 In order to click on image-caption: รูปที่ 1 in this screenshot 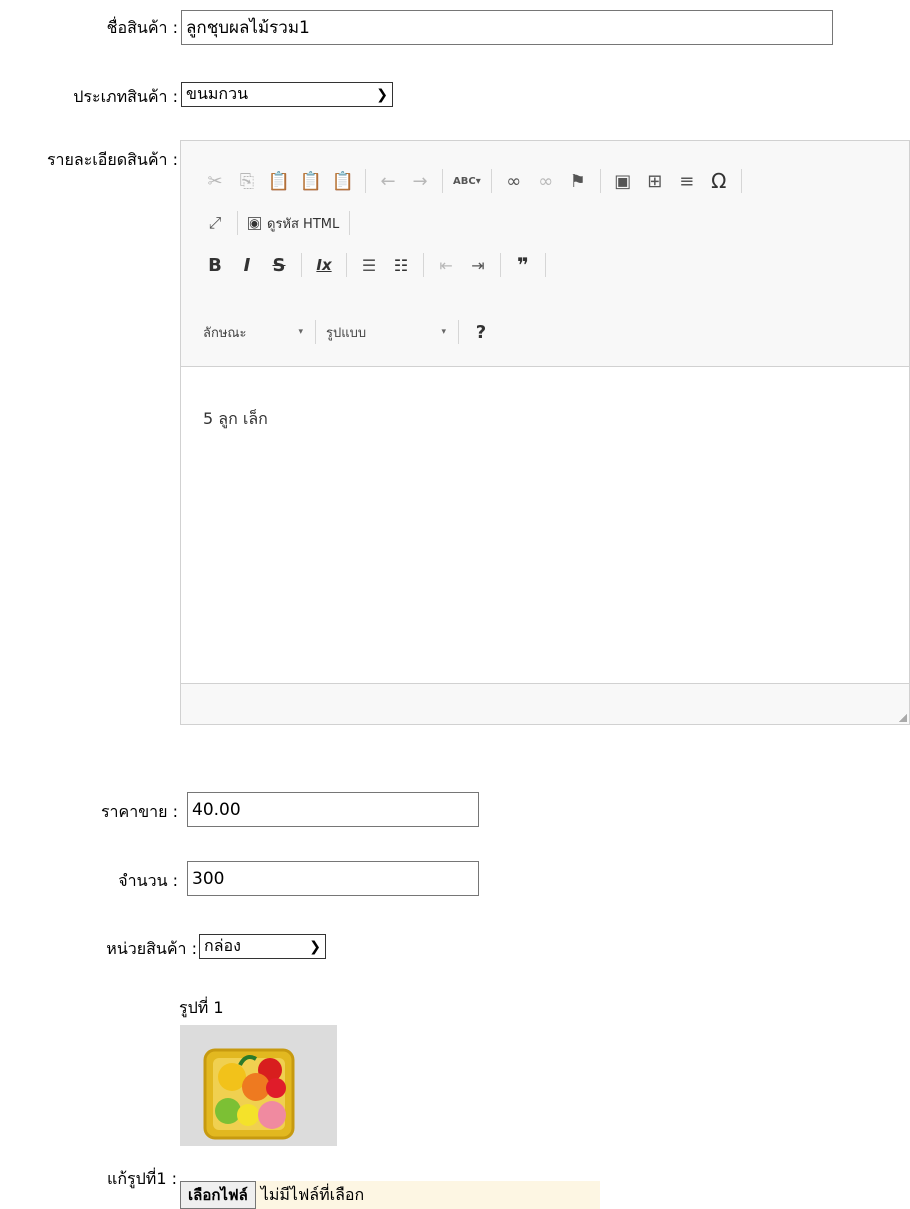, I will do `click(201, 1007)`.